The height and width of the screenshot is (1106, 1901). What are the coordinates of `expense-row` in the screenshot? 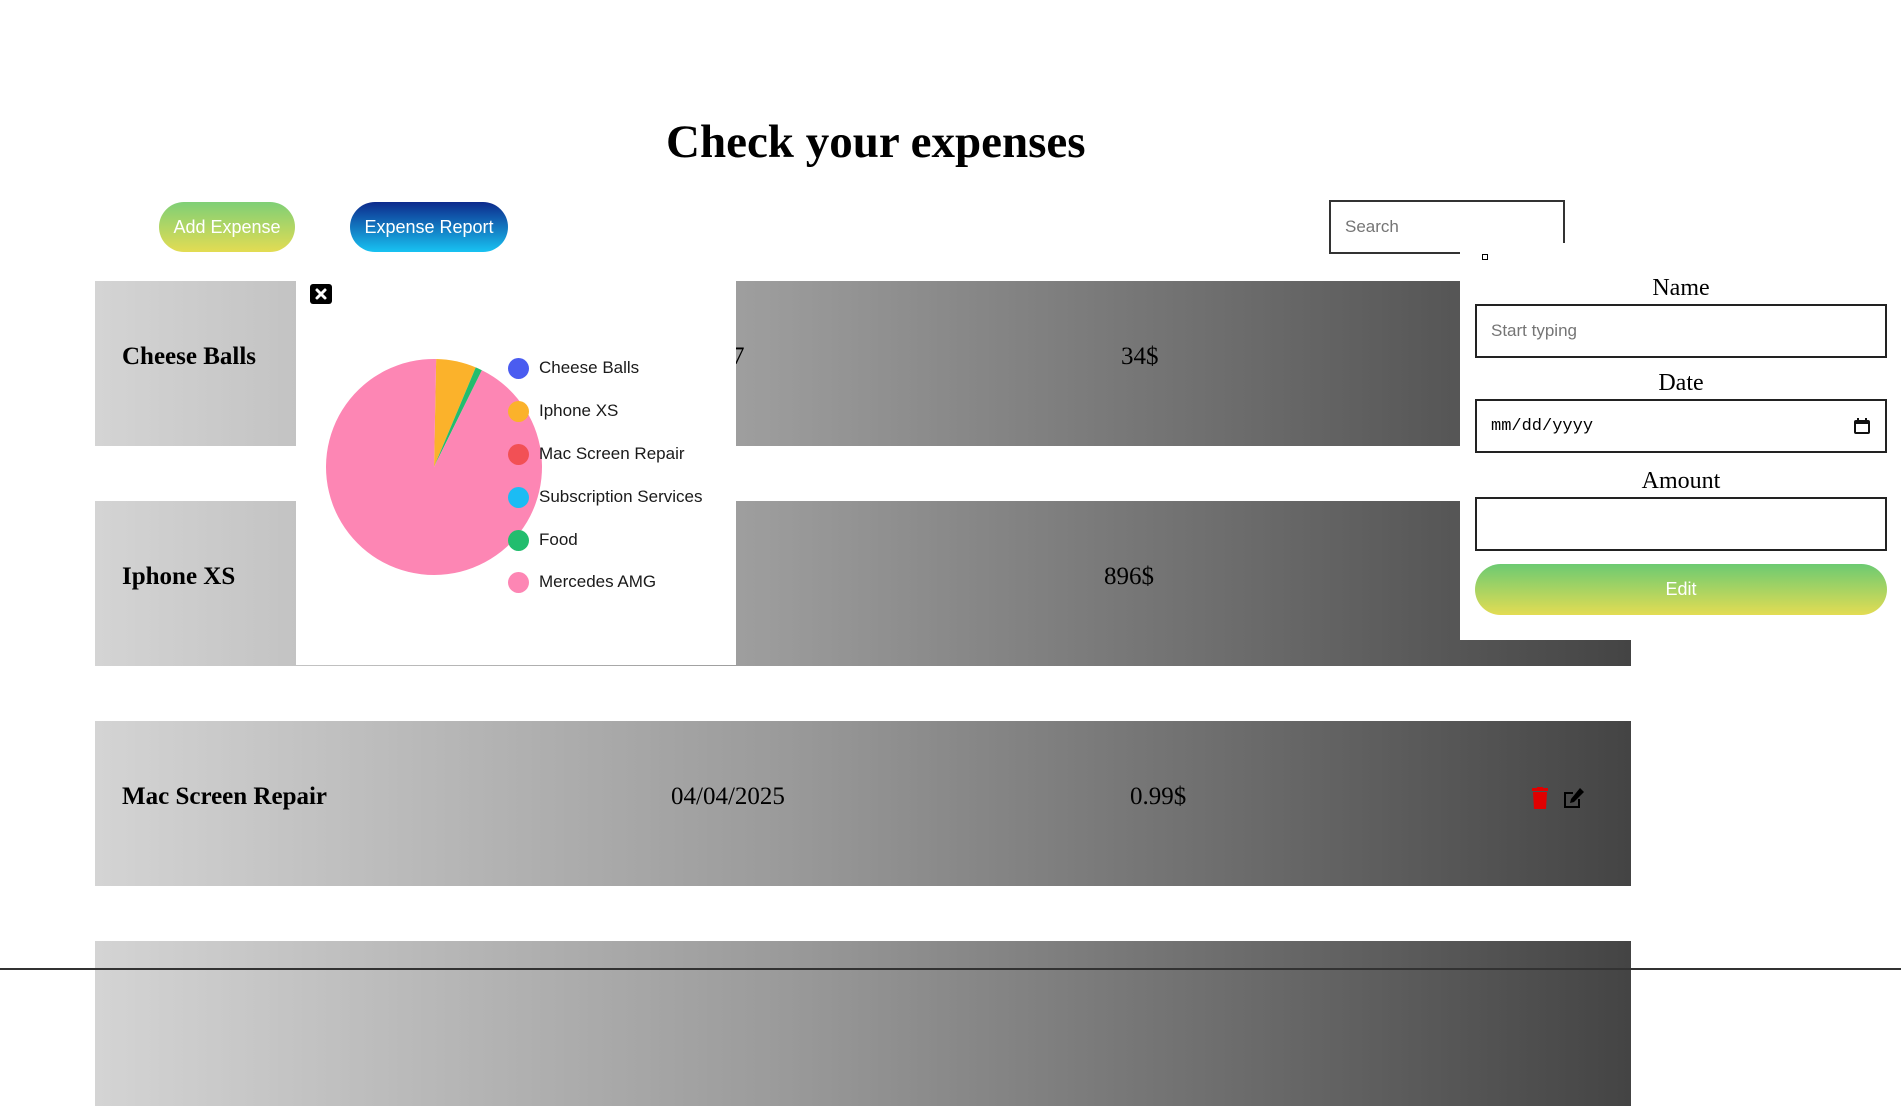 It's located at (863, 1023).